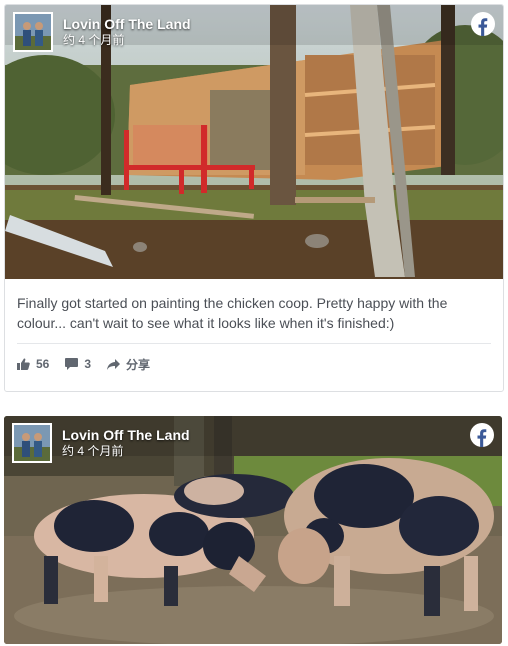 Image resolution: width=508 pixels, height=646 pixels. Describe the element at coordinates (254, 364) in the screenshot. I see `post-actions: 56 3 分享` at that location.